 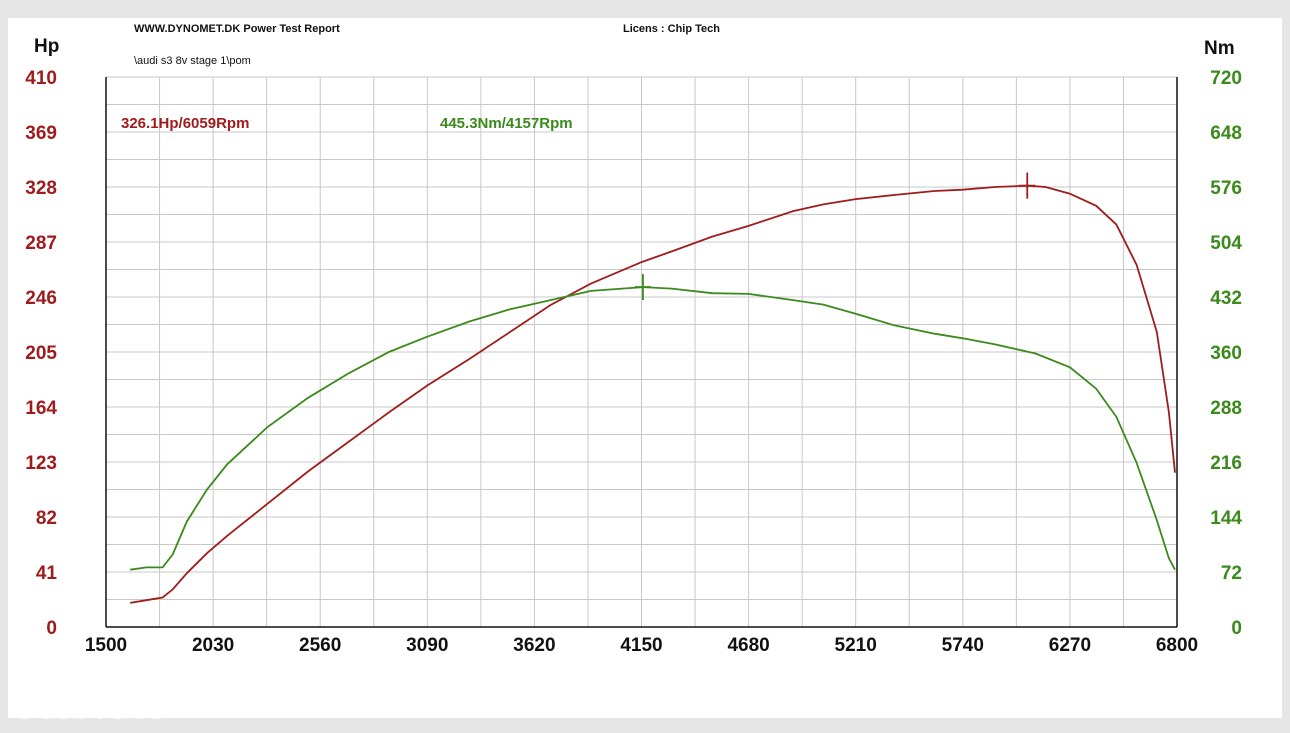 I want to click on y-left-tick-label: 41, so click(x=47, y=573).